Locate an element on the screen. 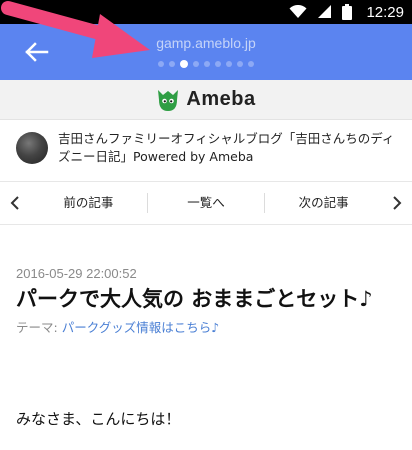  article-title: パークで大人気の おままごとセット♪ is located at coordinates (194, 299).